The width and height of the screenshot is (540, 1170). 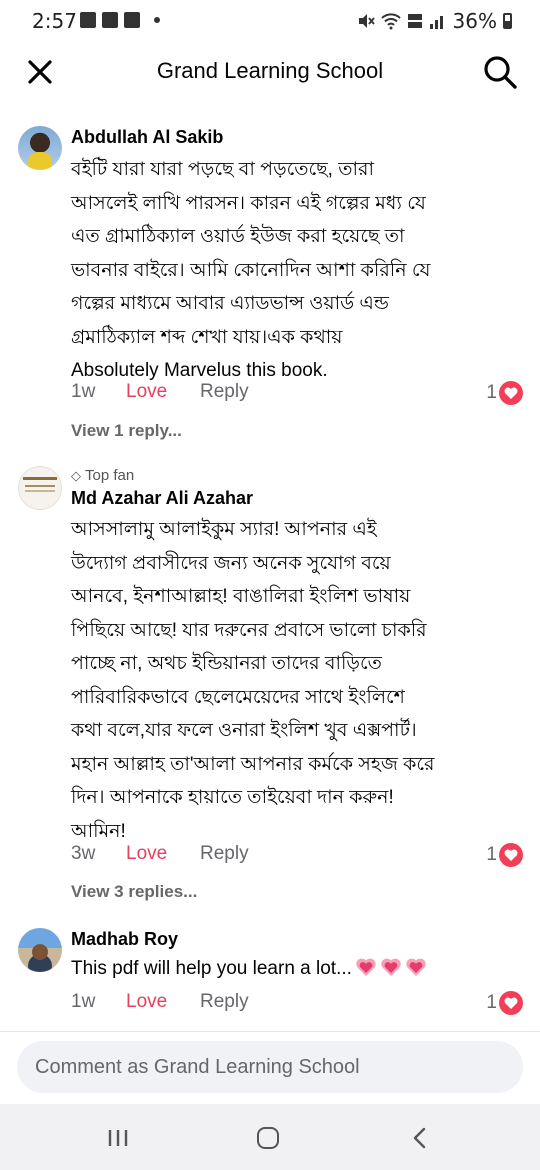 I want to click on comment-text-line: আসলেই লাখি পারসন। কারন এই গল্পের মধ্য যে, so click(x=248, y=203).